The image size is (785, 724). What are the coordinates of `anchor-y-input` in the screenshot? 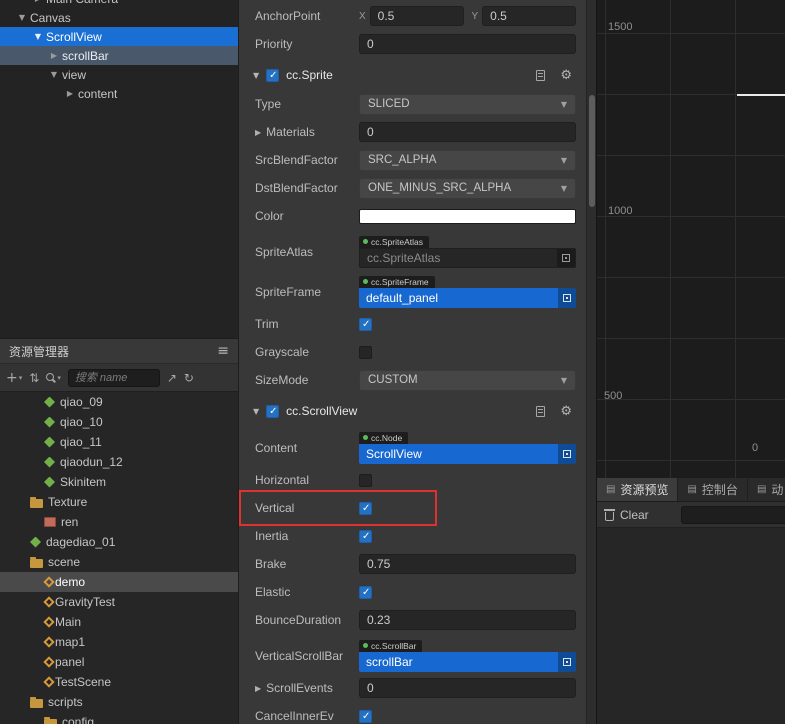 It's located at (529, 16).